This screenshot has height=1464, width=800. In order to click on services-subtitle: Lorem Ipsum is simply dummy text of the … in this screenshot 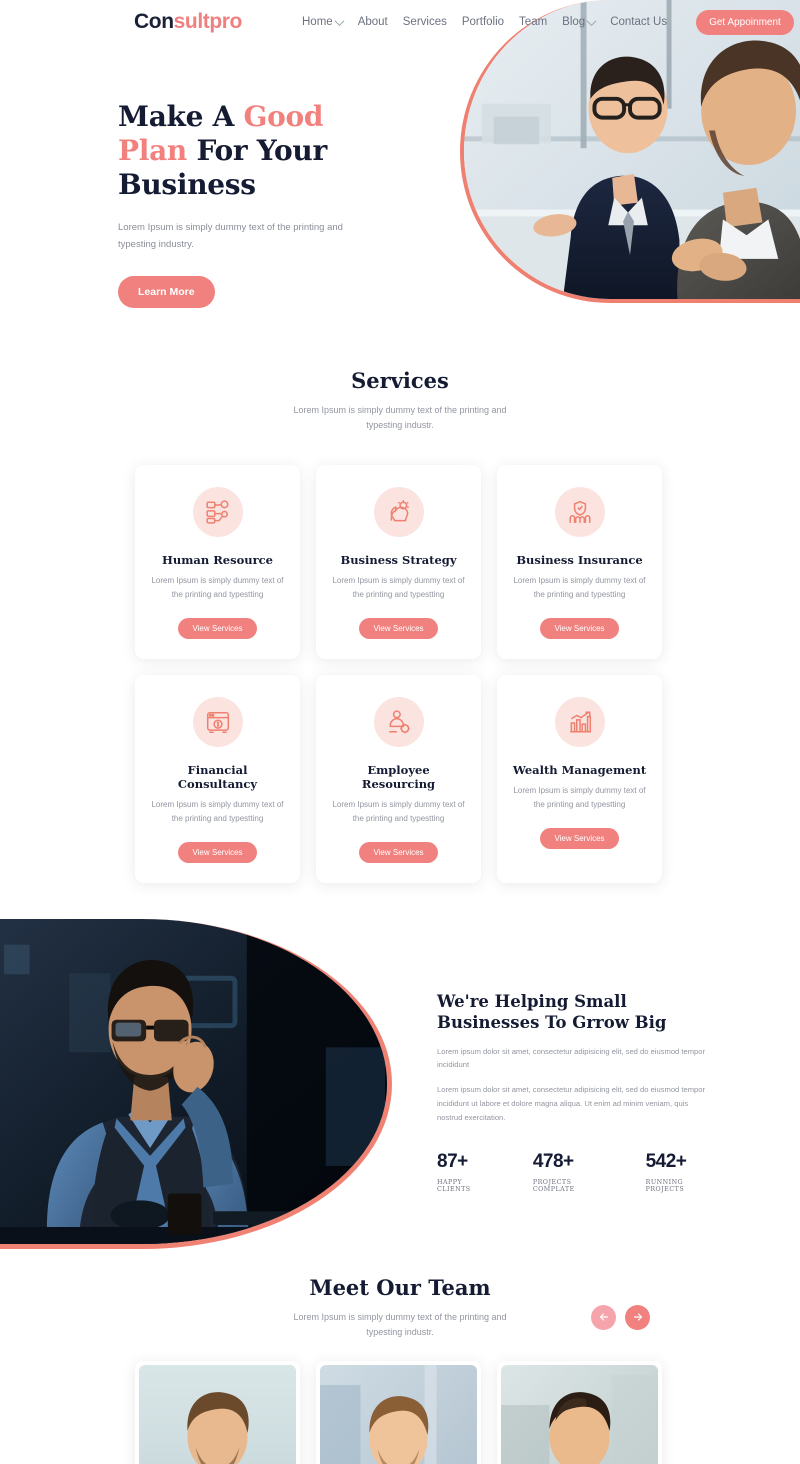, I will do `click(400, 417)`.